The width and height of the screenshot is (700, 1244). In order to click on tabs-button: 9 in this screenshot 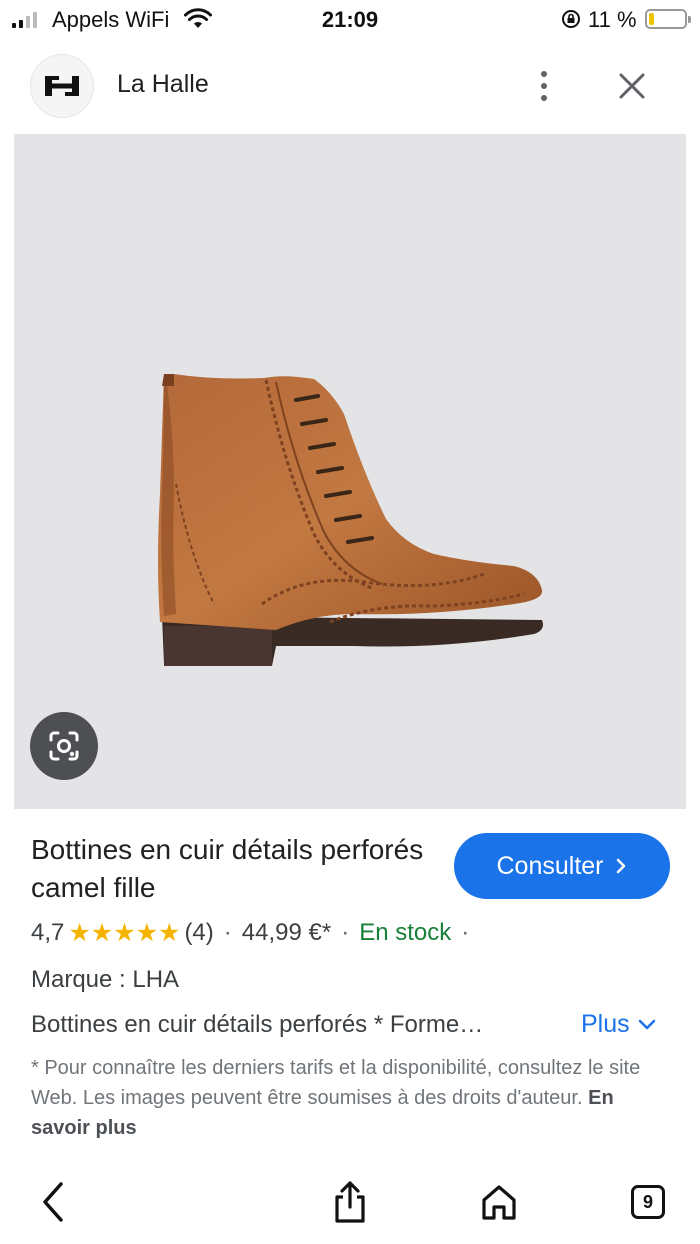, I will do `click(648, 1202)`.